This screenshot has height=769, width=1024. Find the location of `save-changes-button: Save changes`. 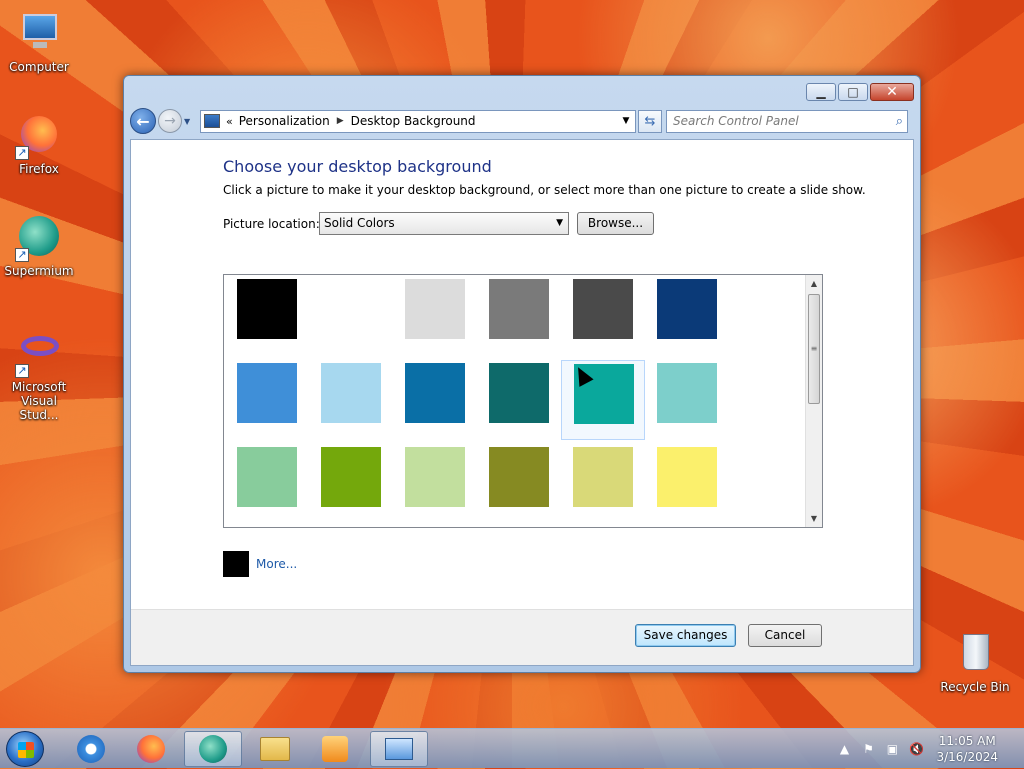

save-changes-button: Save changes is located at coordinates (685, 635).